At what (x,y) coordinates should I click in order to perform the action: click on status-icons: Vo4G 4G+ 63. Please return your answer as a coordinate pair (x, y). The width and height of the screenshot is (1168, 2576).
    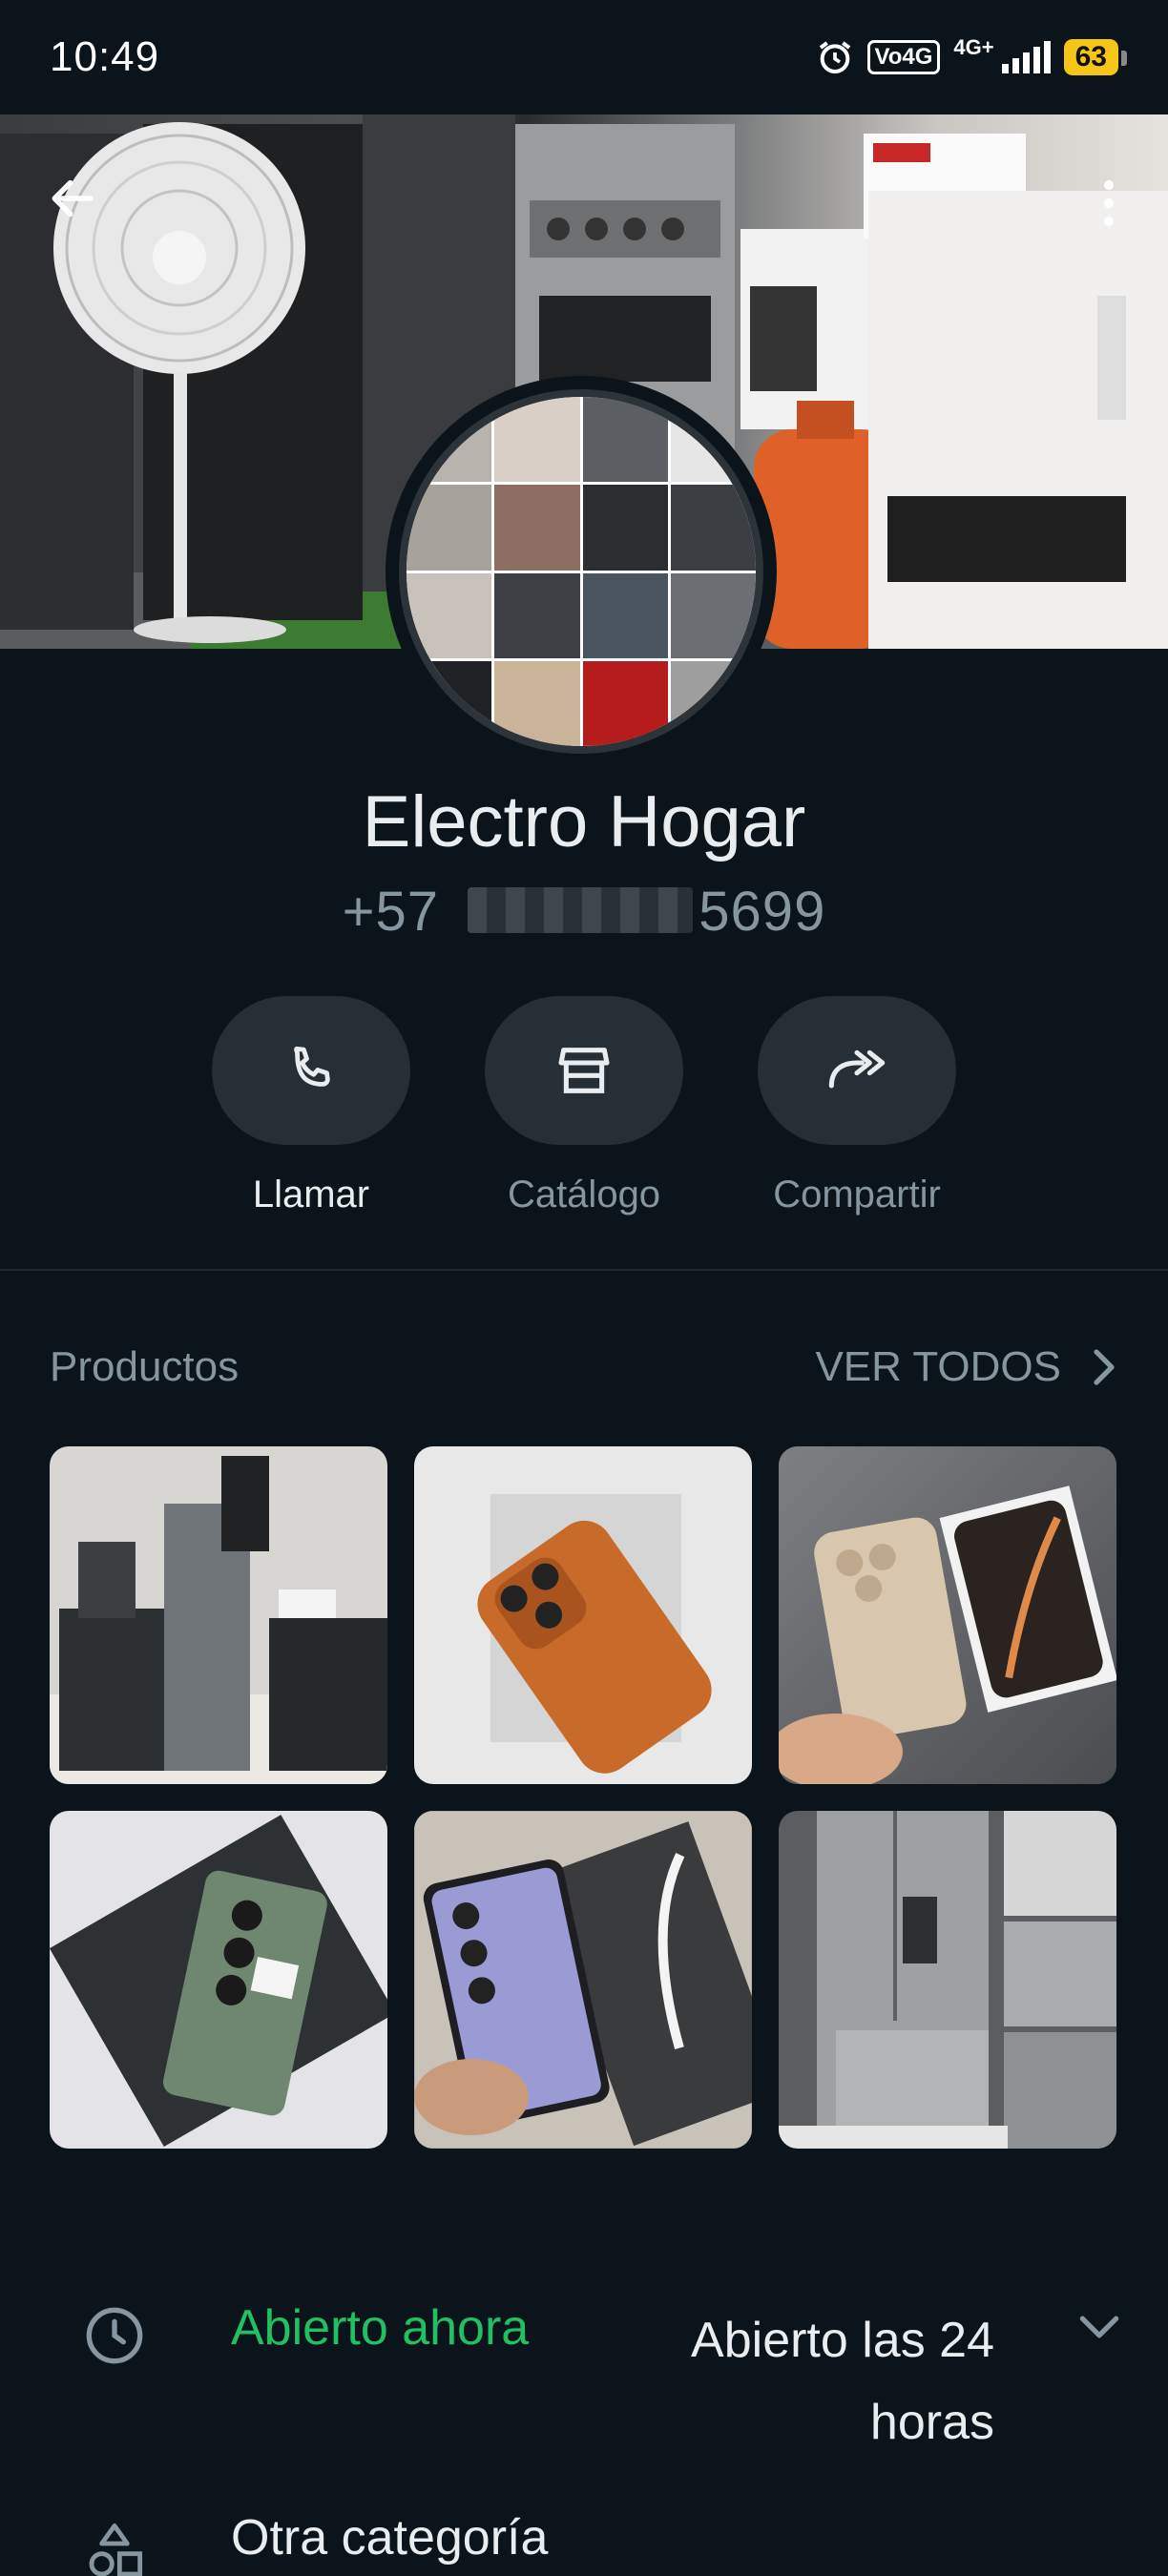
    Looking at the image, I should click on (972, 55).